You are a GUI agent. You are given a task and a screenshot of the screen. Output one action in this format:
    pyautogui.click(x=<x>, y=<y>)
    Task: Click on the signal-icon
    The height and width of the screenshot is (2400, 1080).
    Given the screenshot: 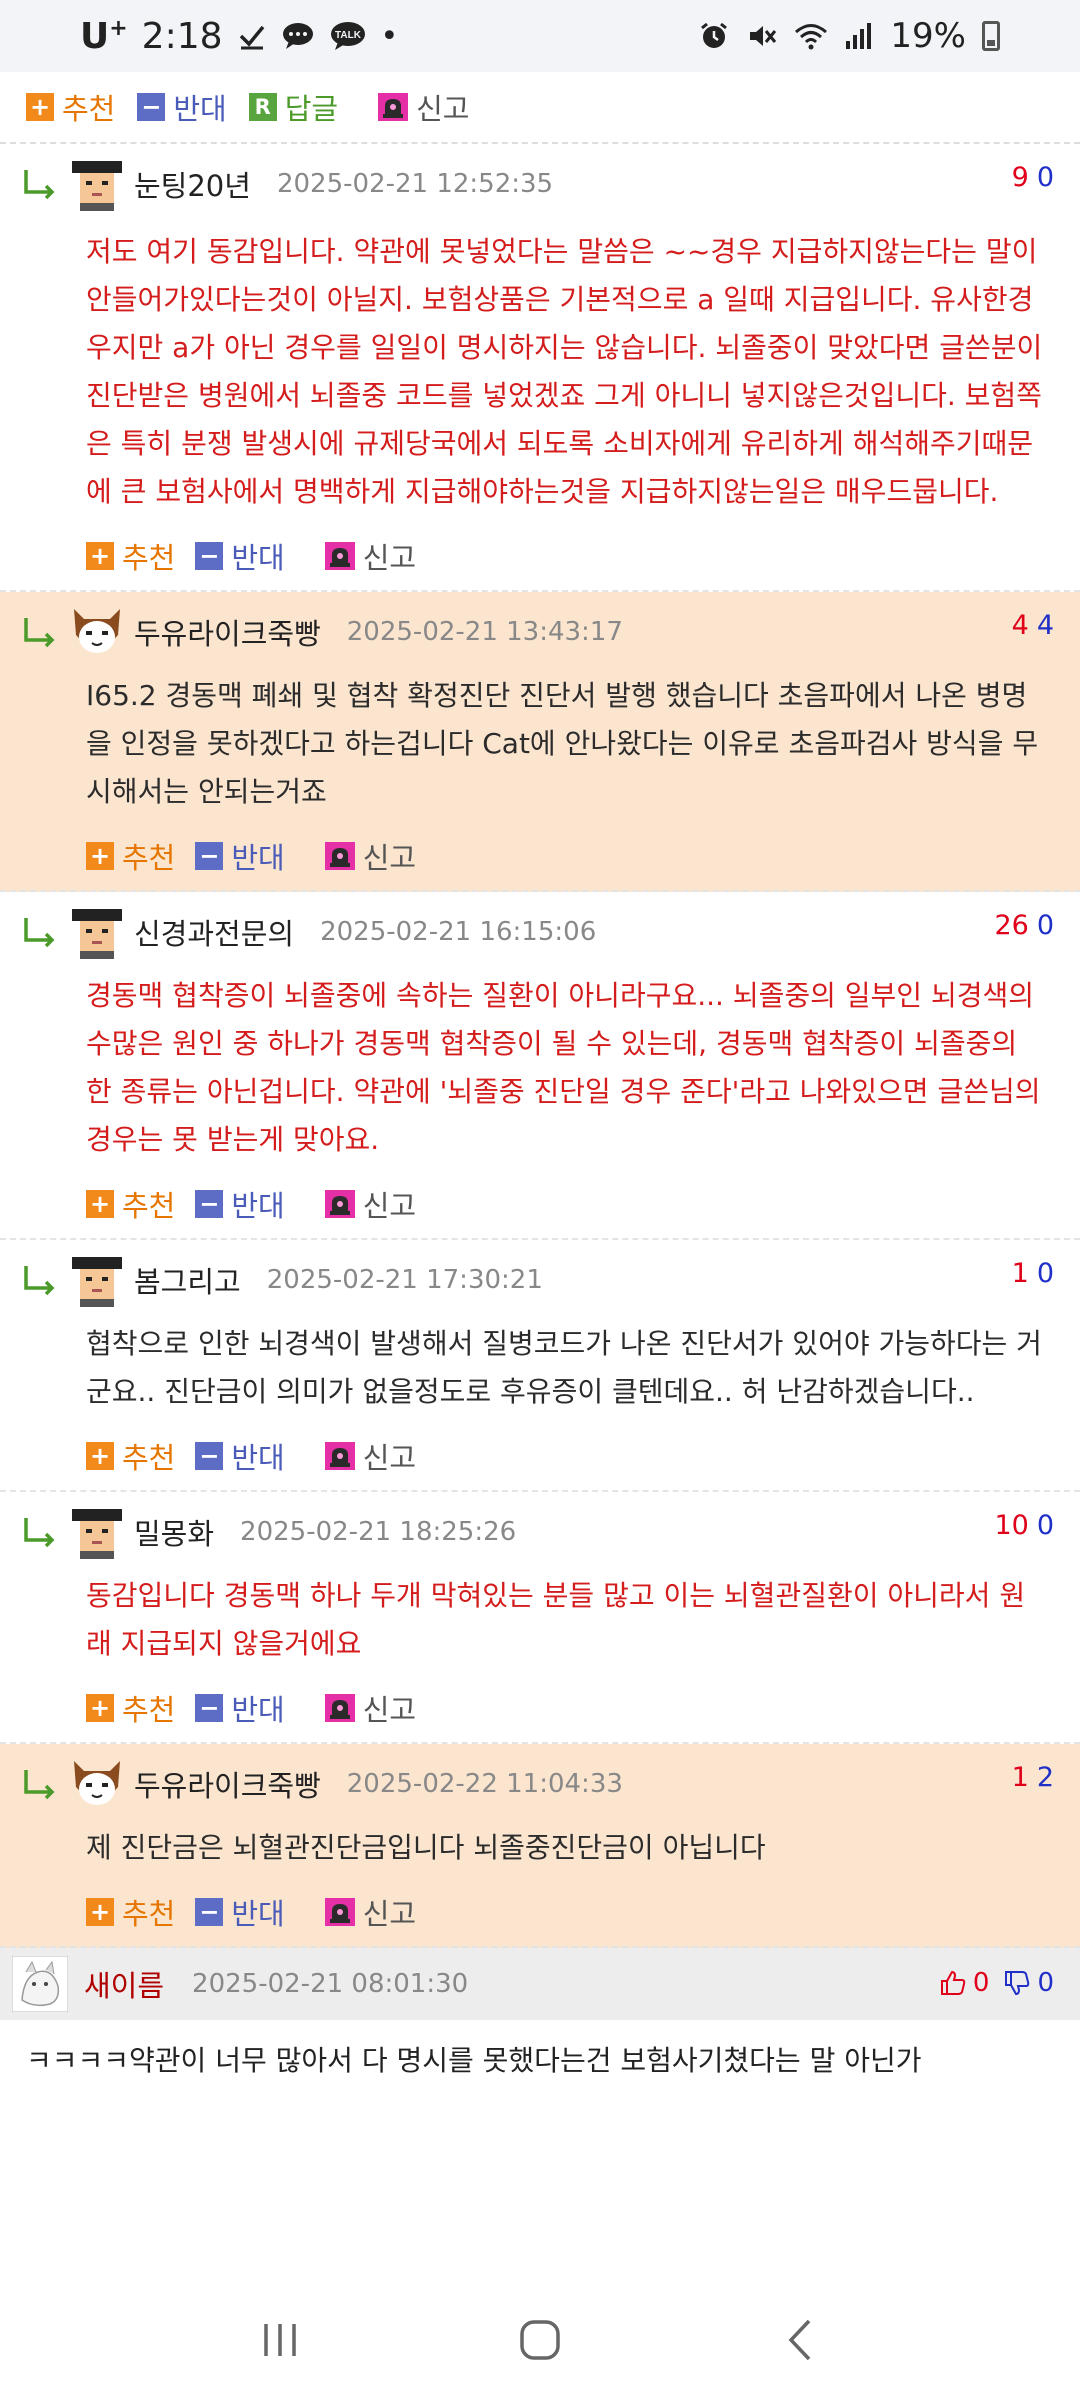 What is the action you would take?
    pyautogui.click(x=859, y=36)
    